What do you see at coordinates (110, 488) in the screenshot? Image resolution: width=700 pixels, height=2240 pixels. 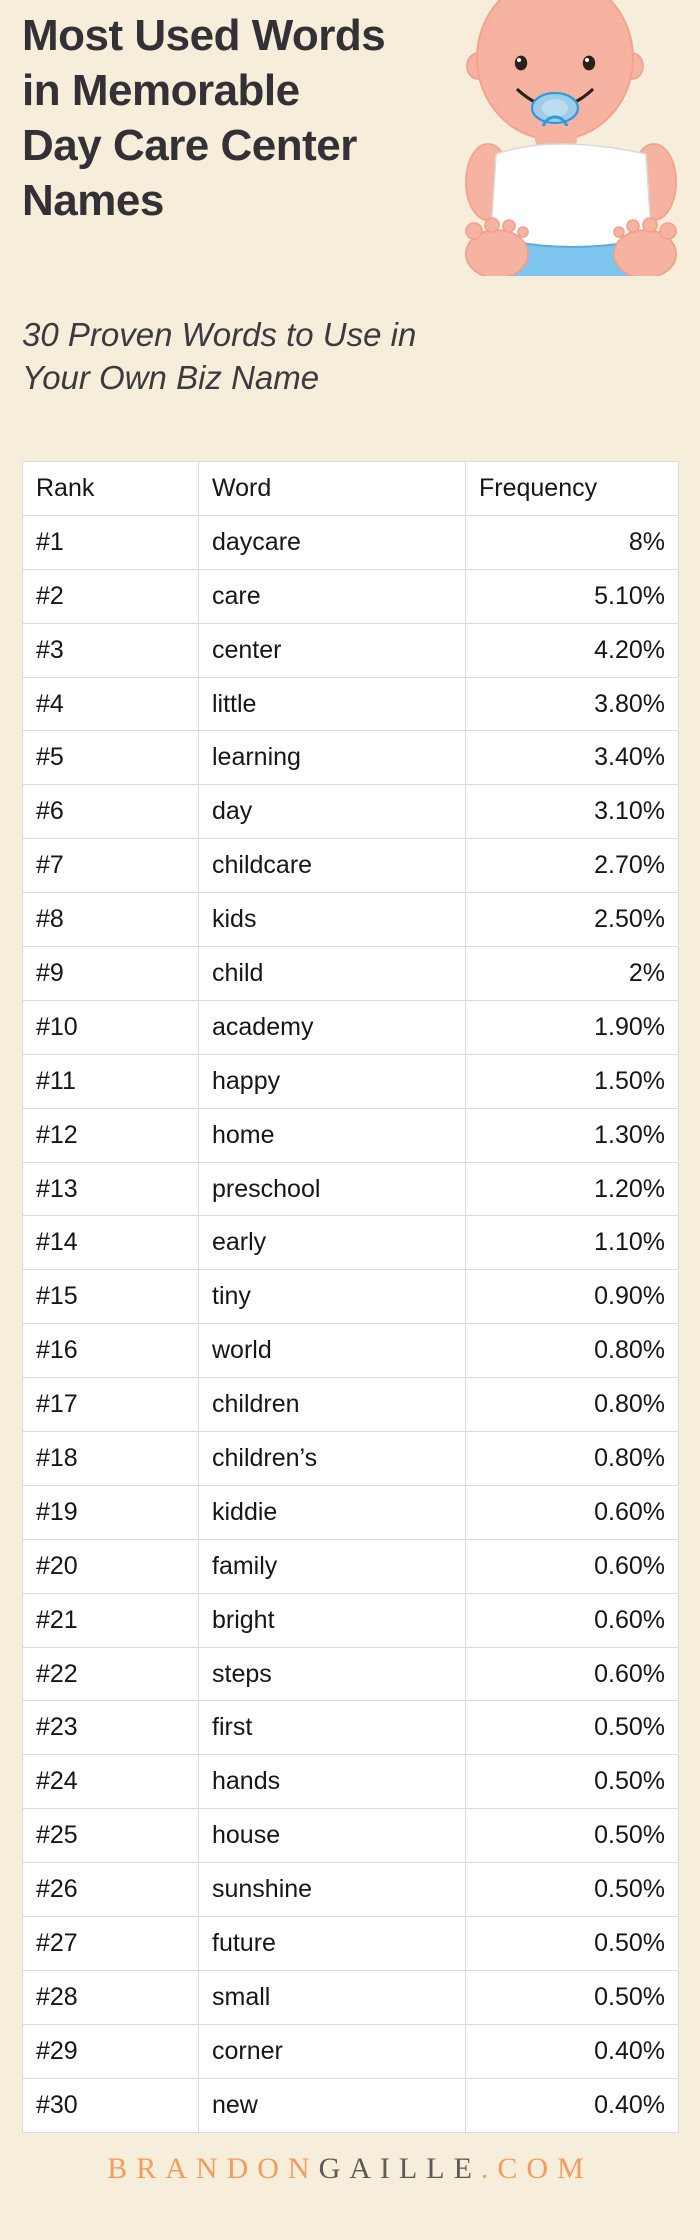 I see `column-header-rank: Rank` at bounding box center [110, 488].